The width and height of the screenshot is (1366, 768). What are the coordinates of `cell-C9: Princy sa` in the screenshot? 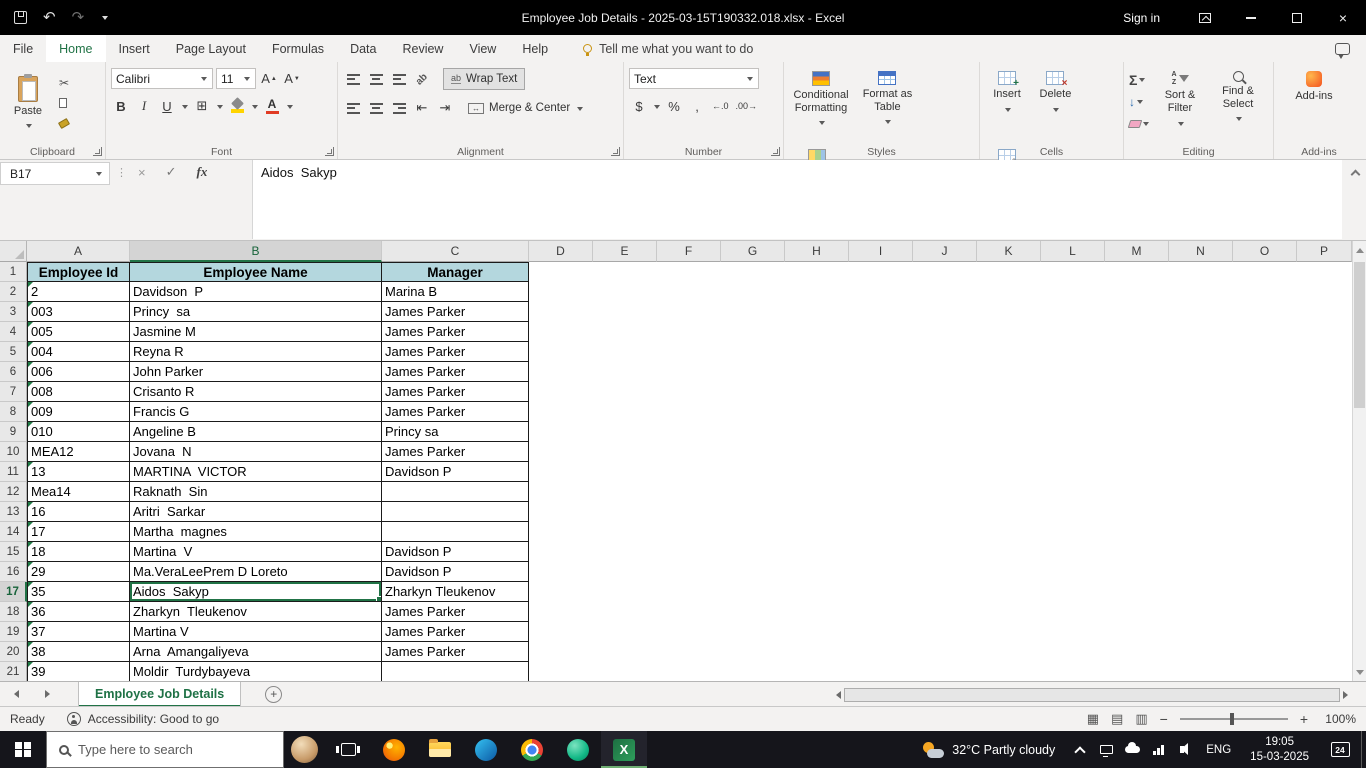 It's located at (455, 432).